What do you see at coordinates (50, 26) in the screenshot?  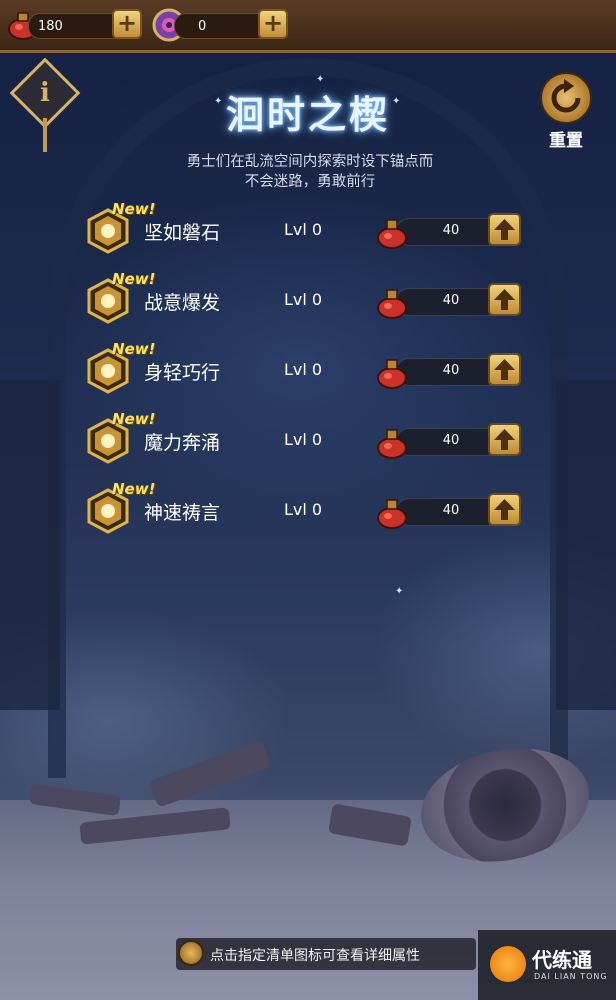 I see `potion-amount: 180` at bounding box center [50, 26].